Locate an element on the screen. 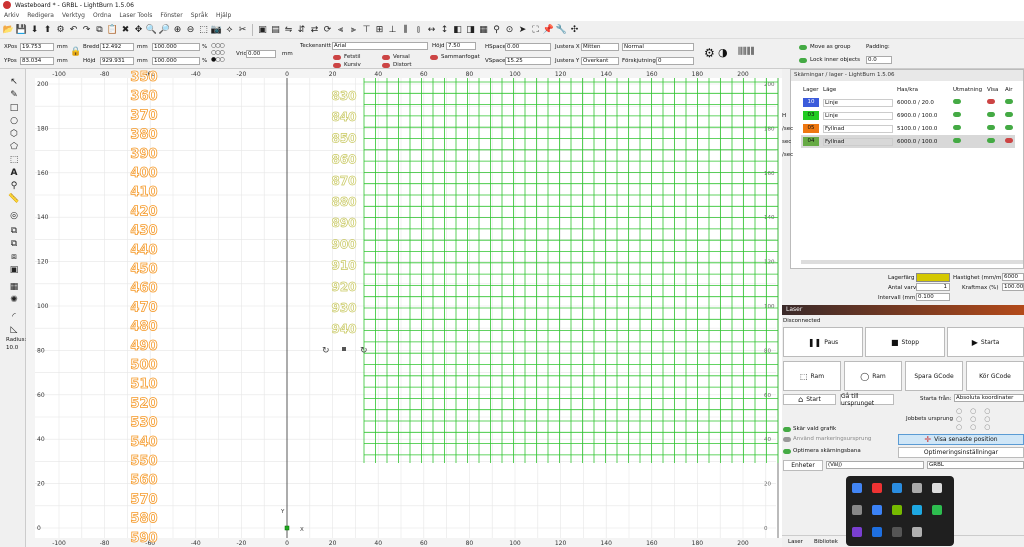 This screenshot has width=1024, height=547. union-icon: ⧉ is located at coordinates (14, 244).